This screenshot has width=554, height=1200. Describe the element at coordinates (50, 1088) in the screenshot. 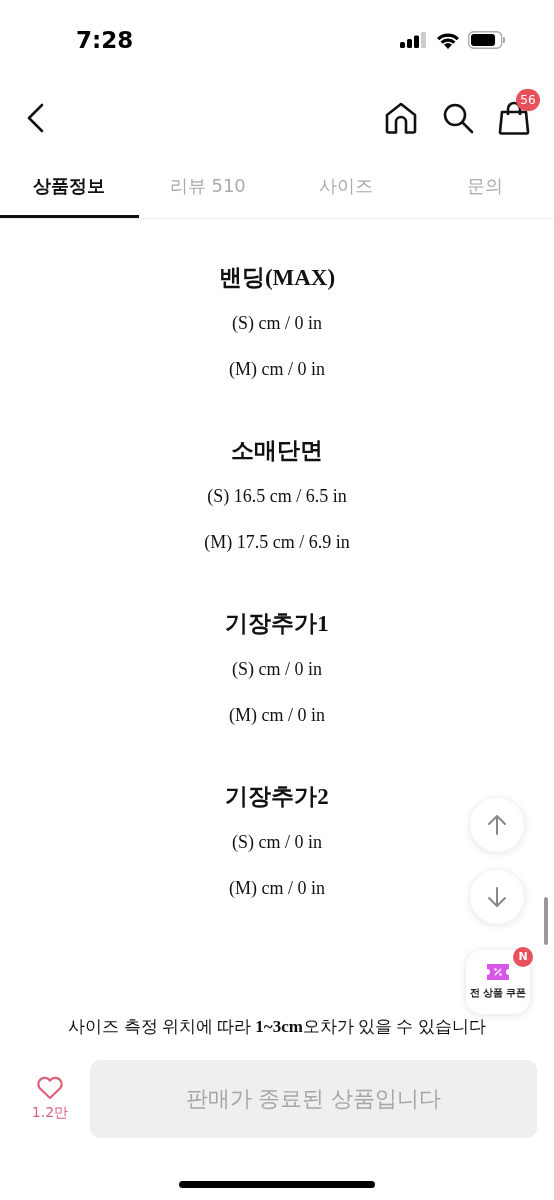

I see `heart-icon` at that location.